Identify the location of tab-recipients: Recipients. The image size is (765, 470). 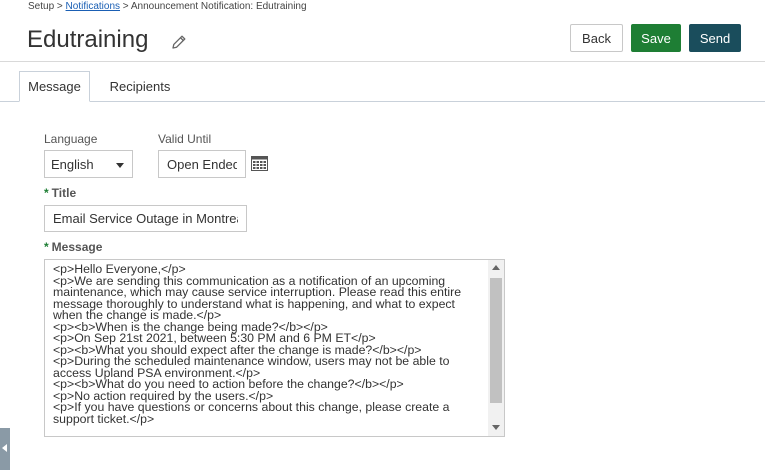
(140, 86).